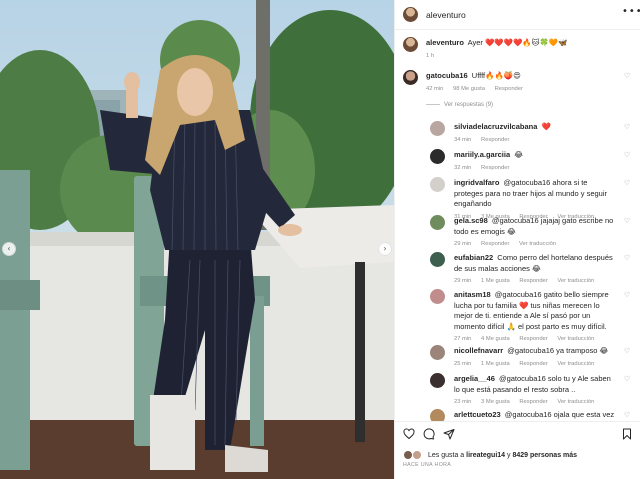 The height and width of the screenshot is (479, 640). I want to click on reply-time: 27 min, so click(463, 339).